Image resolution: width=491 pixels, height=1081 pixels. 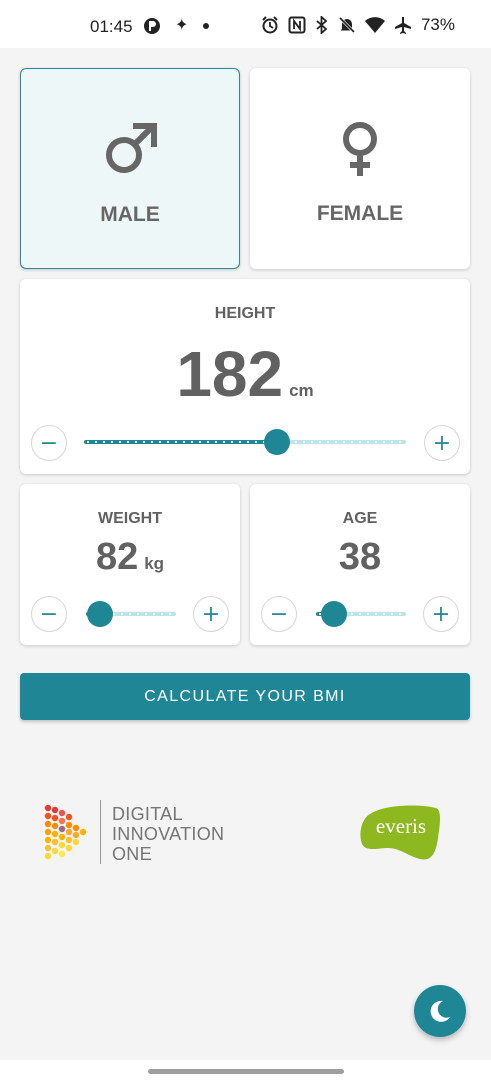 What do you see at coordinates (246, 1071) in the screenshot?
I see `home-indicator` at bounding box center [246, 1071].